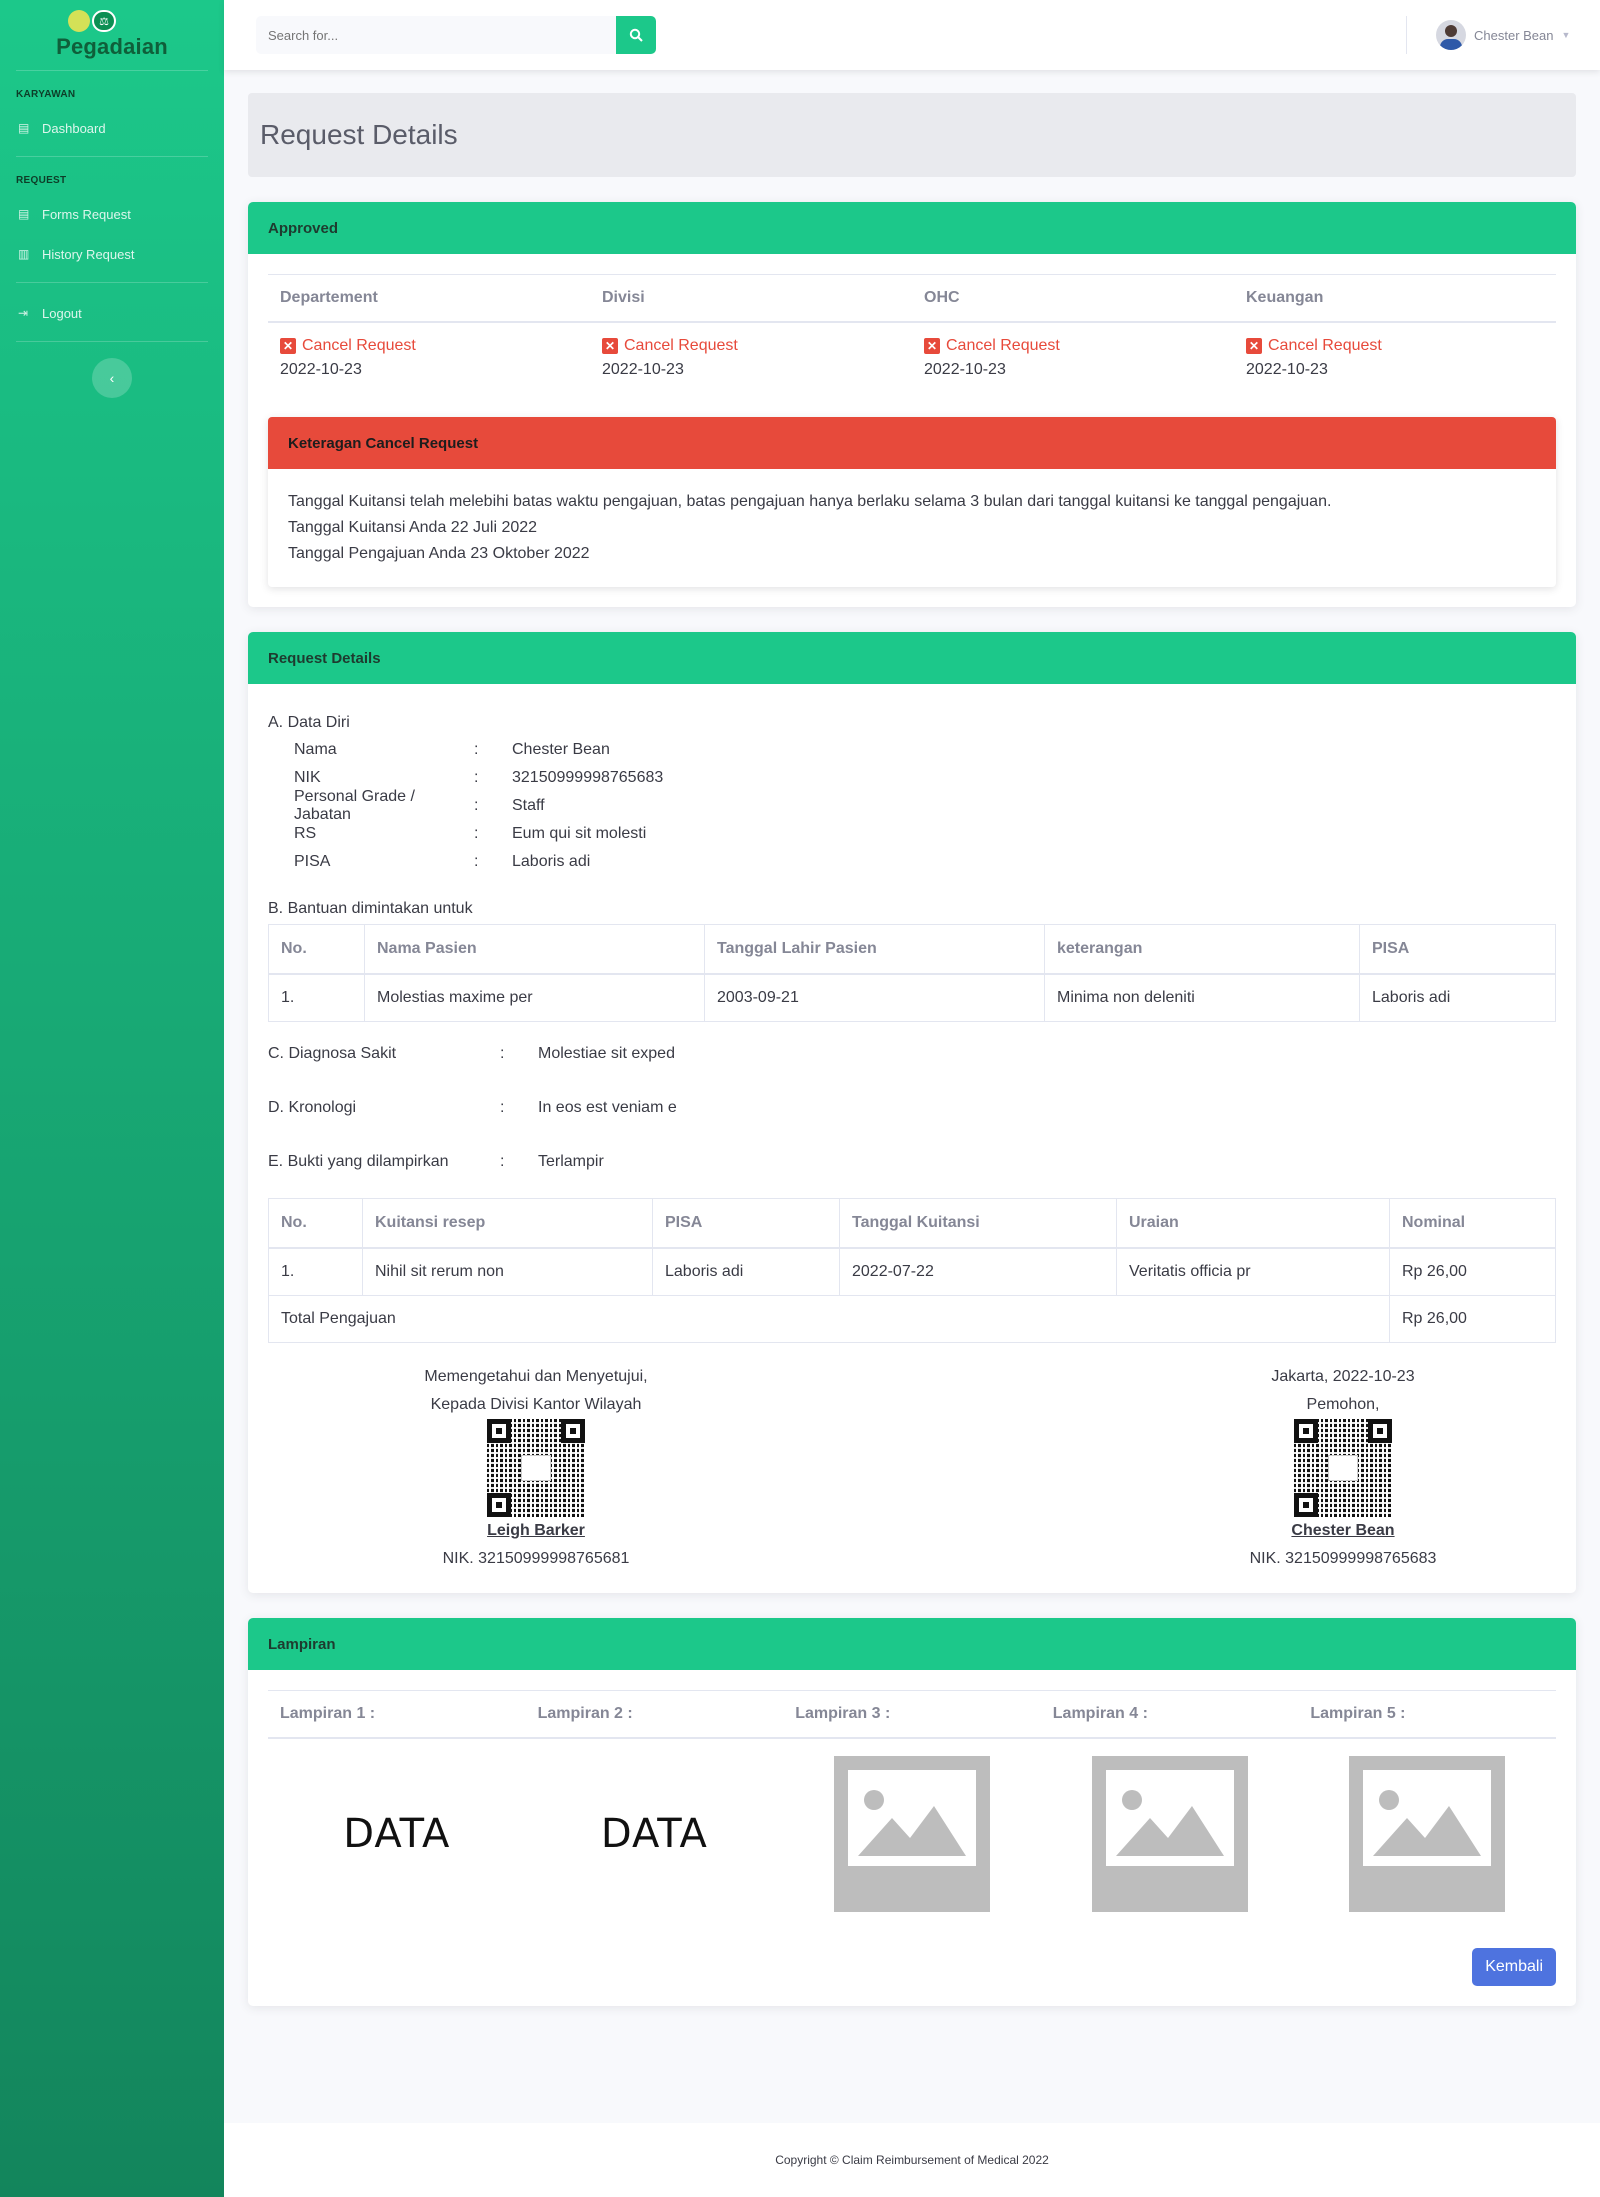 This screenshot has width=1600, height=2197. I want to click on sidebar-item-label: Dashboard, so click(74, 128).